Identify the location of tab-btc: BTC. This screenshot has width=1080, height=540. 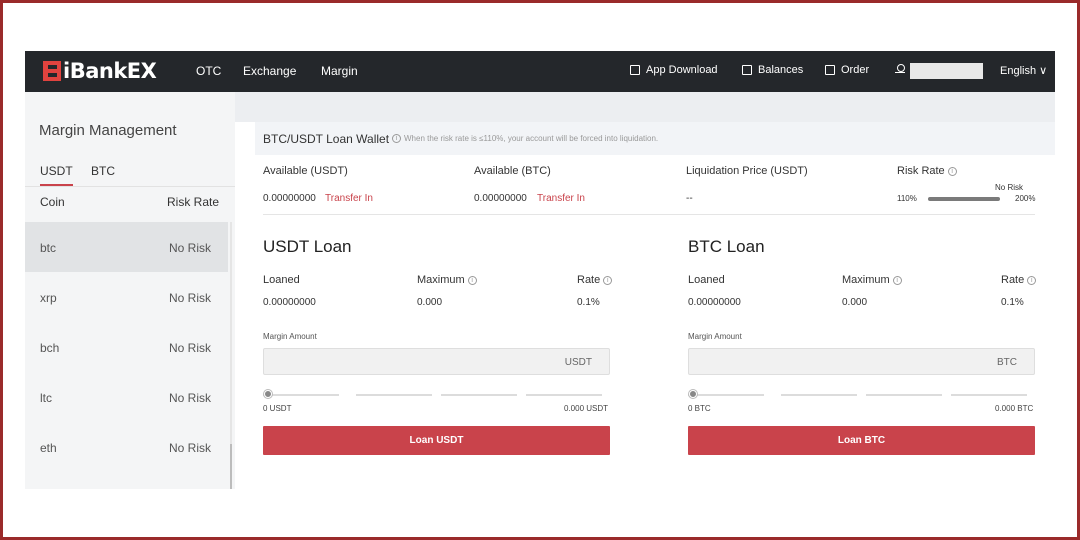
(103, 171).